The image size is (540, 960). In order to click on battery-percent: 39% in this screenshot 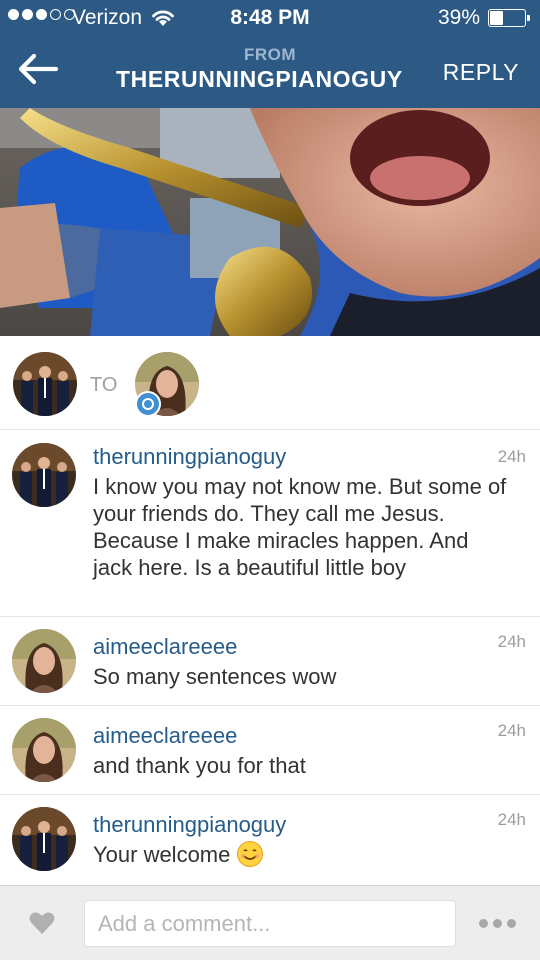, I will do `click(458, 17)`.